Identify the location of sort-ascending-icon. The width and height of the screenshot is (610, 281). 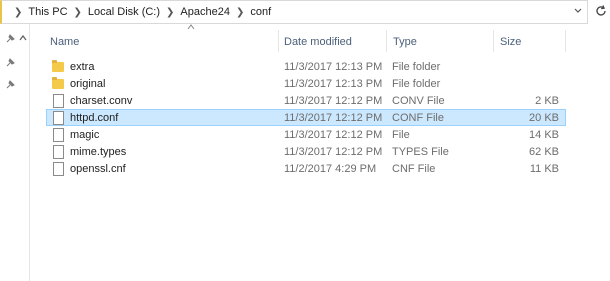
(191, 27).